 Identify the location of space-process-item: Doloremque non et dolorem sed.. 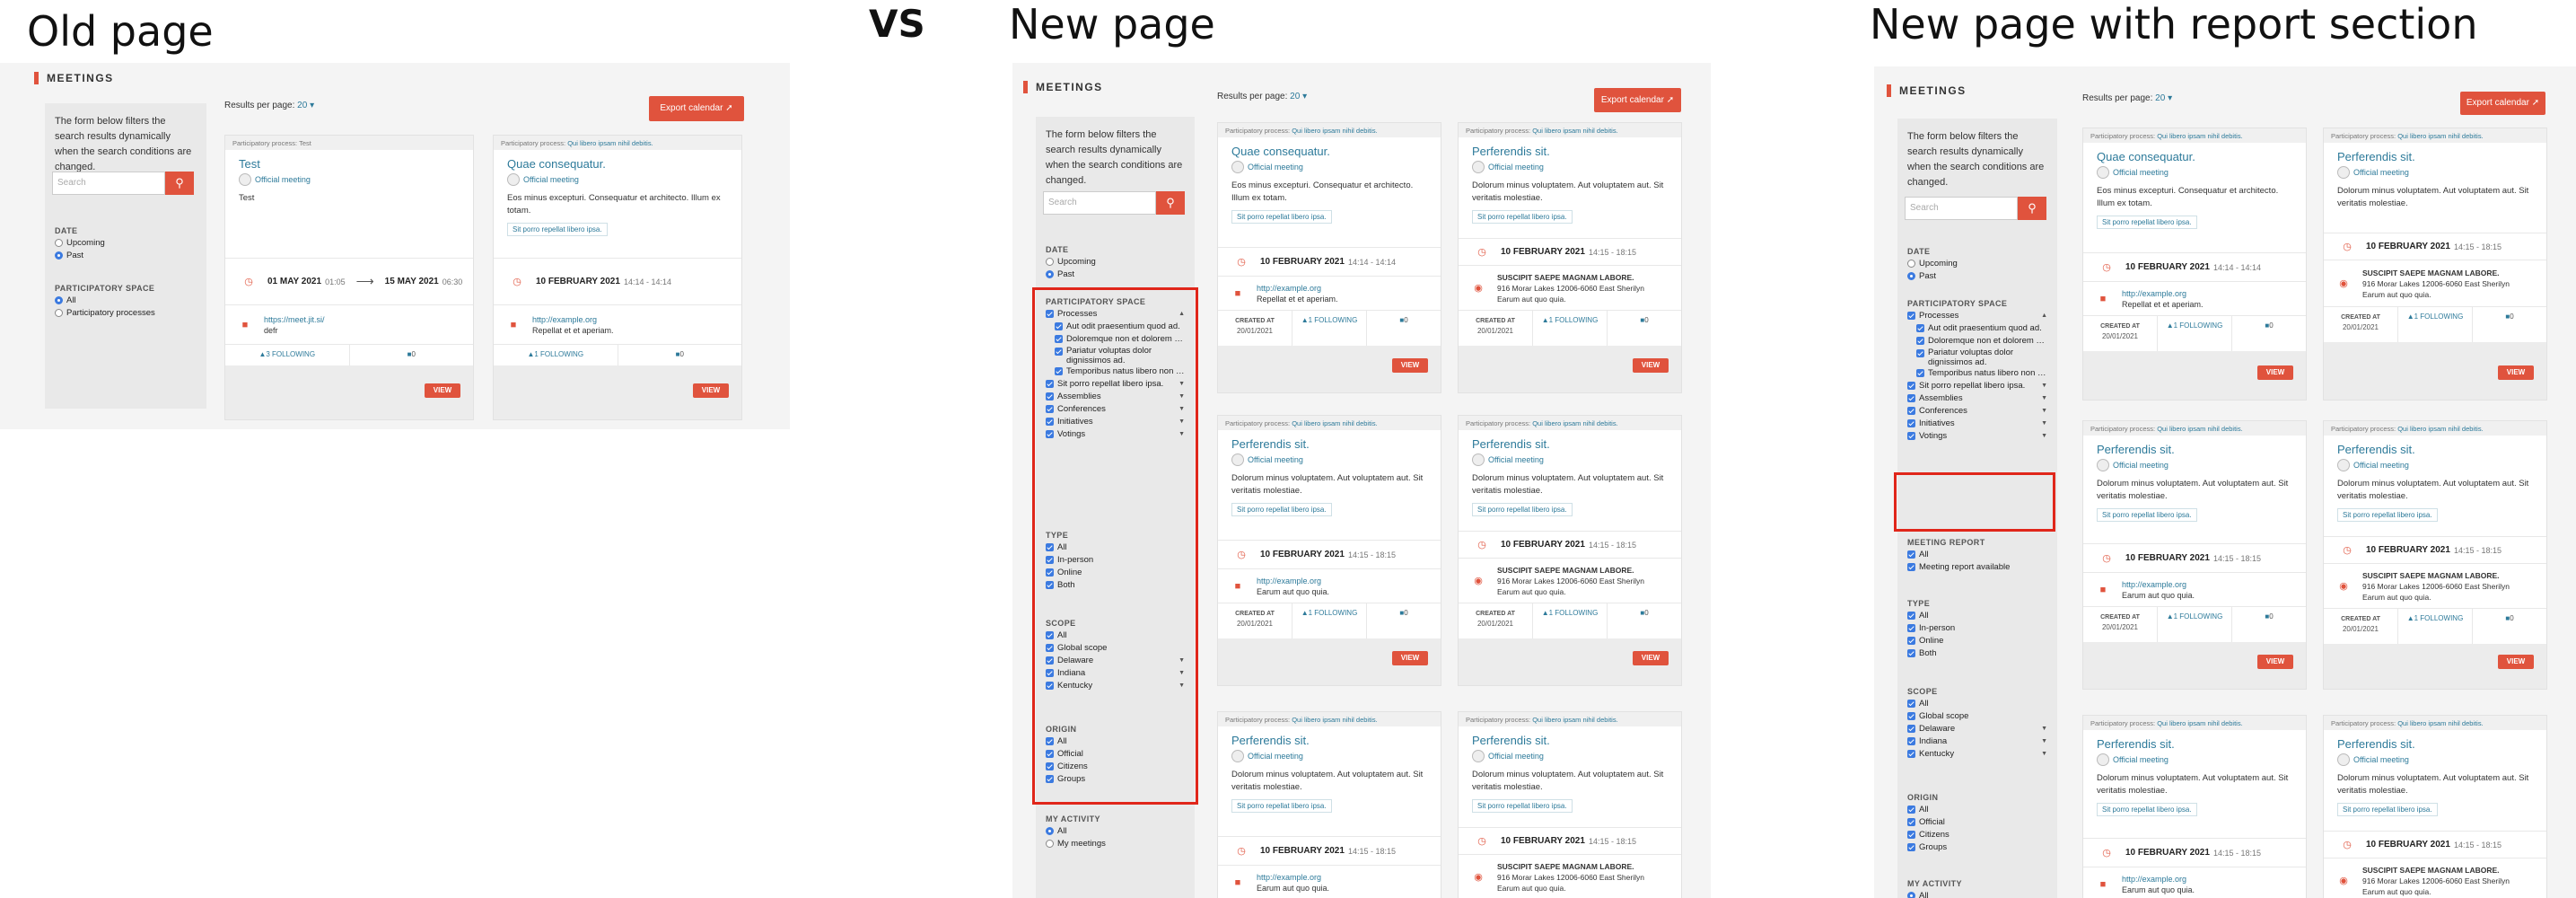
(1977, 341).